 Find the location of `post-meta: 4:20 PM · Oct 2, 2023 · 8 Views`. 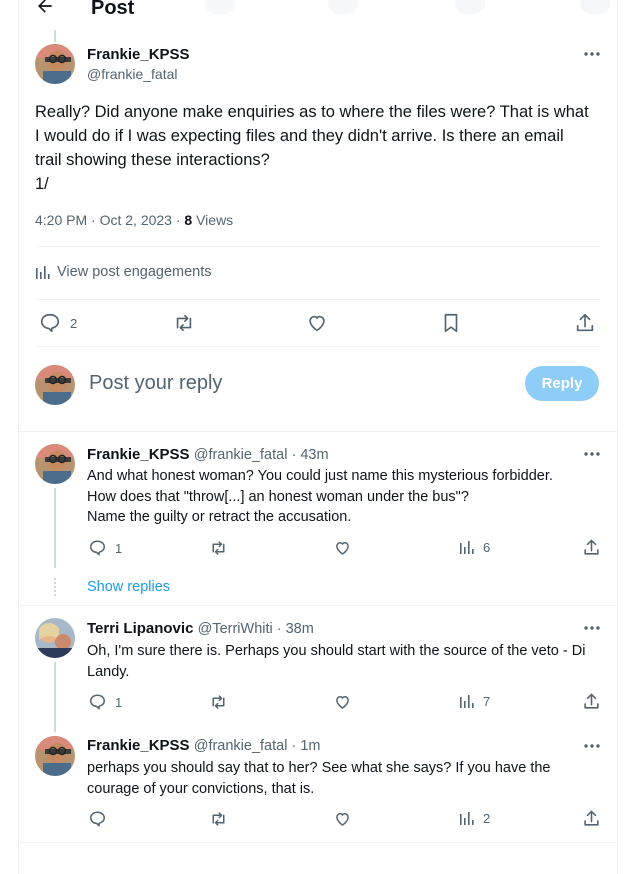

post-meta: 4:20 PM · Oct 2, 2023 · 8 Views is located at coordinates (134, 220).